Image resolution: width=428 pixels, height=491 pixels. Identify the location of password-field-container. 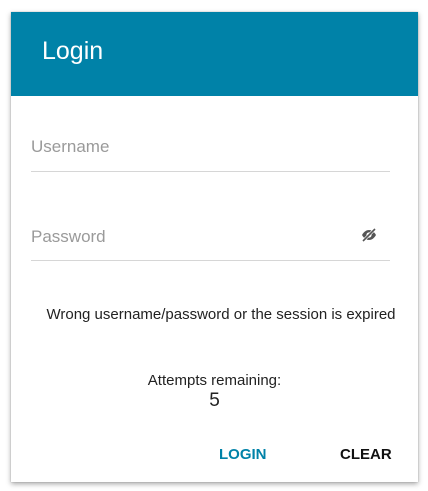
(210, 244).